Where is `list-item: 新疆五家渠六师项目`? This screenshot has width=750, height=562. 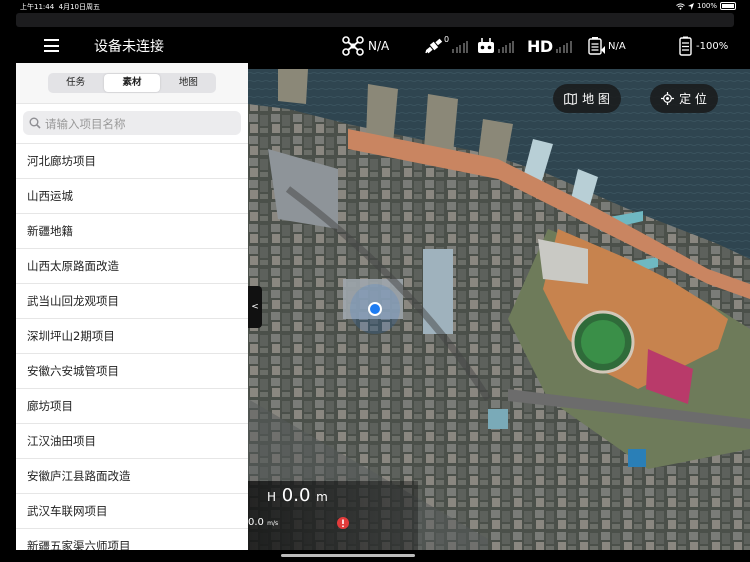 list-item: 新疆五家渠六师项目 is located at coordinates (132, 539).